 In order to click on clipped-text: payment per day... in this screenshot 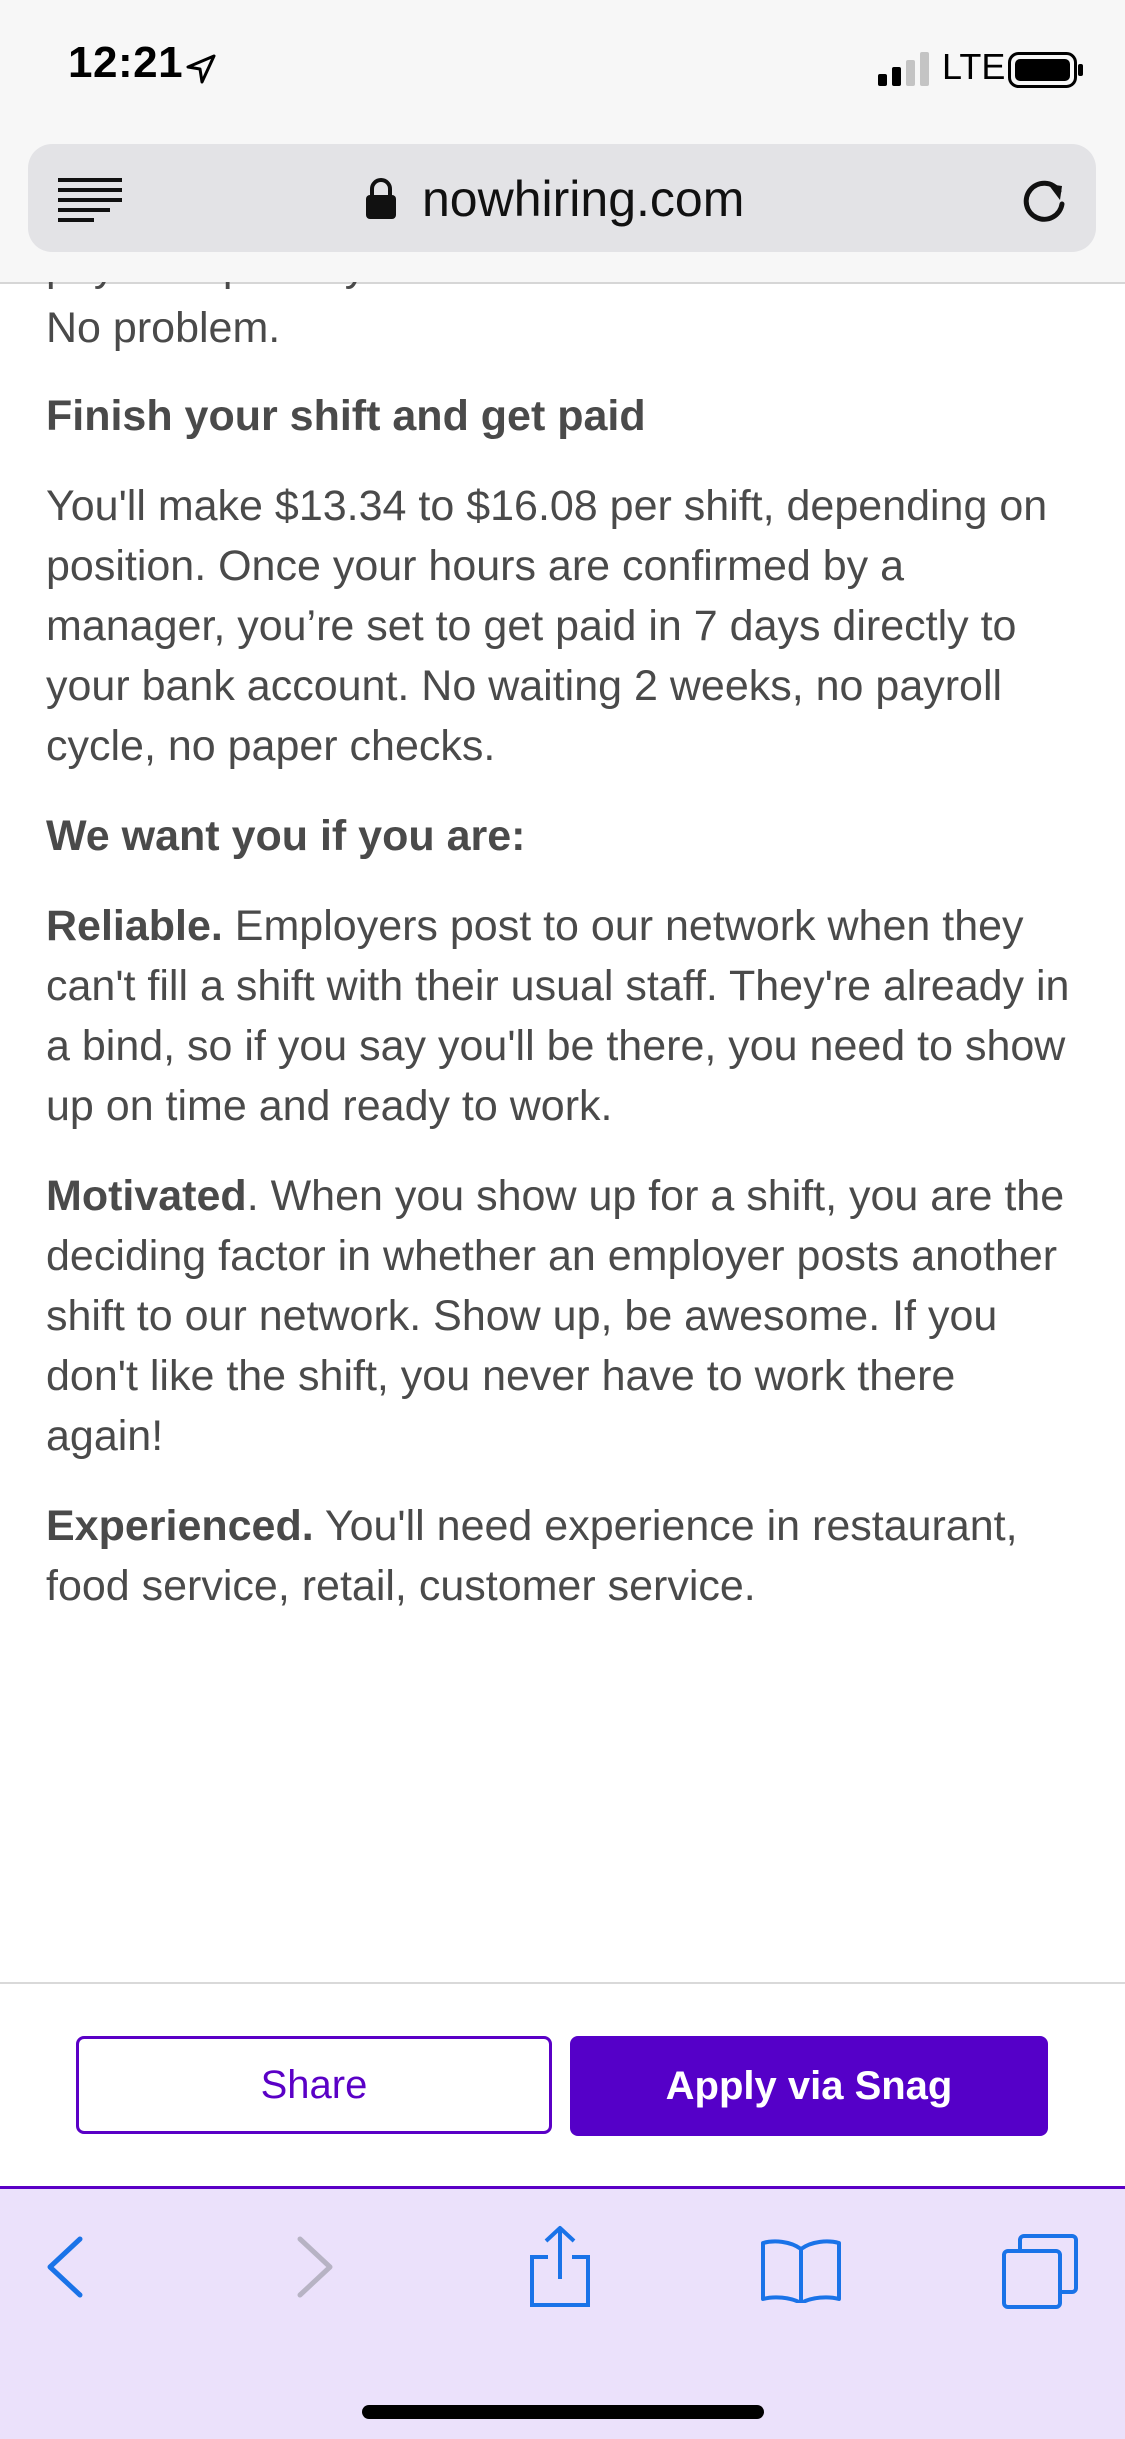, I will do `click(222, 289)`.